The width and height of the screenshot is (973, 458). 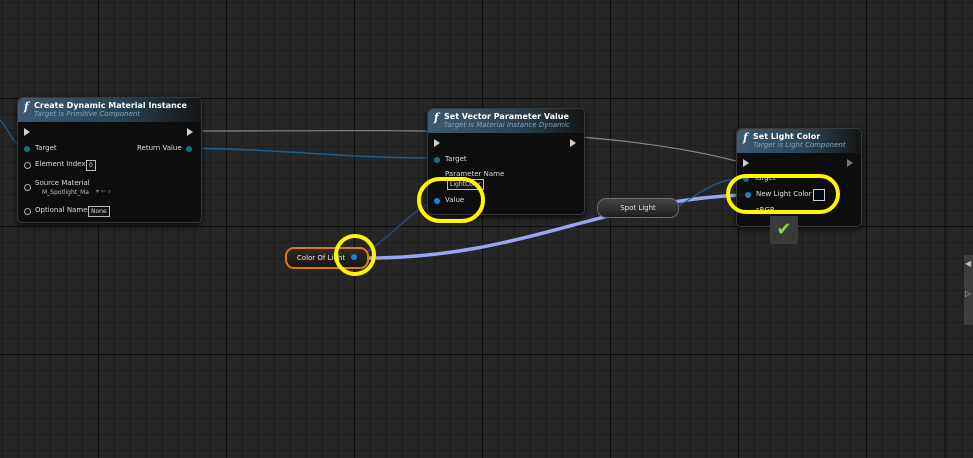 What do you see at coordinates (787, 136) in the screenshot?
I see `node-title: Set Light Color` at bounding box center [787, 136].